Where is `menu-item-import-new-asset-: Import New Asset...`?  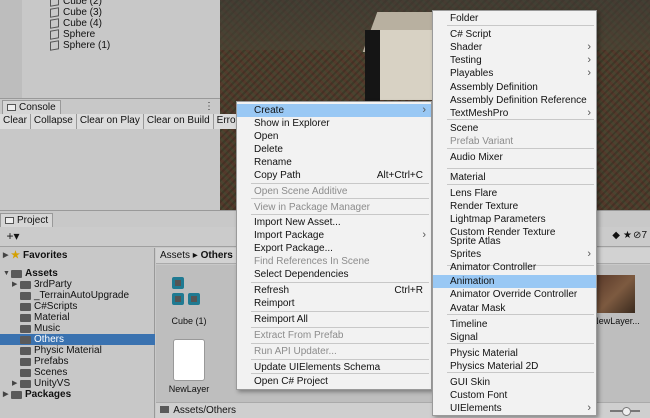 menu-item-import-new-asset-: Import New Asset... is located at coordinates (334, 222).